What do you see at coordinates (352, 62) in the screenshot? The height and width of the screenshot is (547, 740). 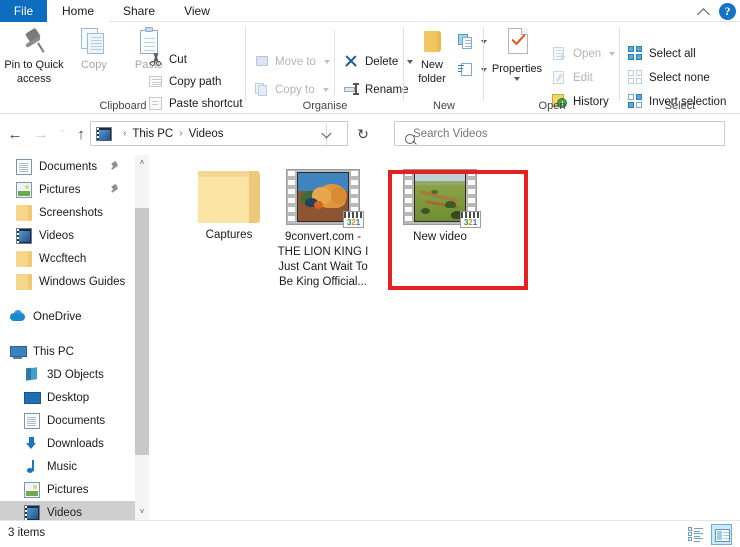 I see `delete-x-icon` at bounding box center [352, 62].